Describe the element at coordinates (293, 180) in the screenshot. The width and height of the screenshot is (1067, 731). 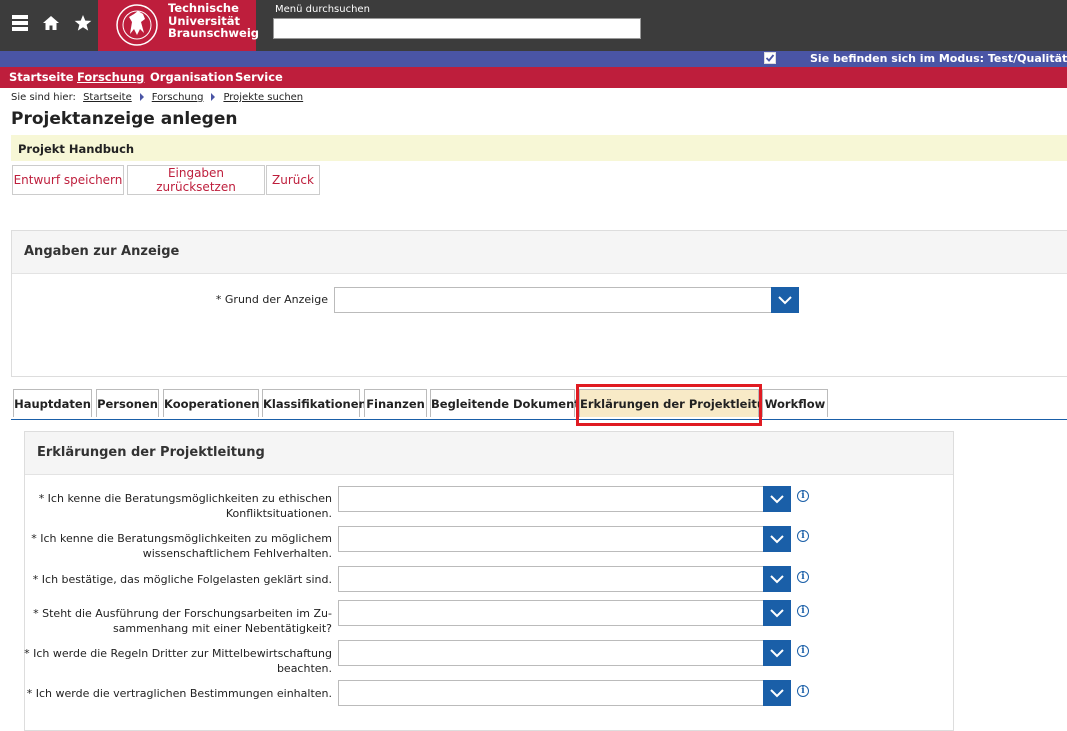
I see `back-button: Zurück` at that location.